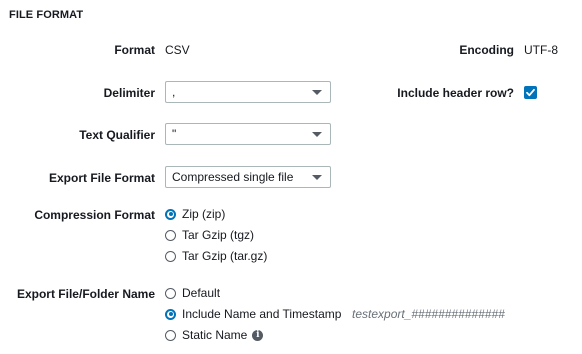  I want to click on compression-option-targz: Tar Gzip (tar.gz), so click(216, 256).